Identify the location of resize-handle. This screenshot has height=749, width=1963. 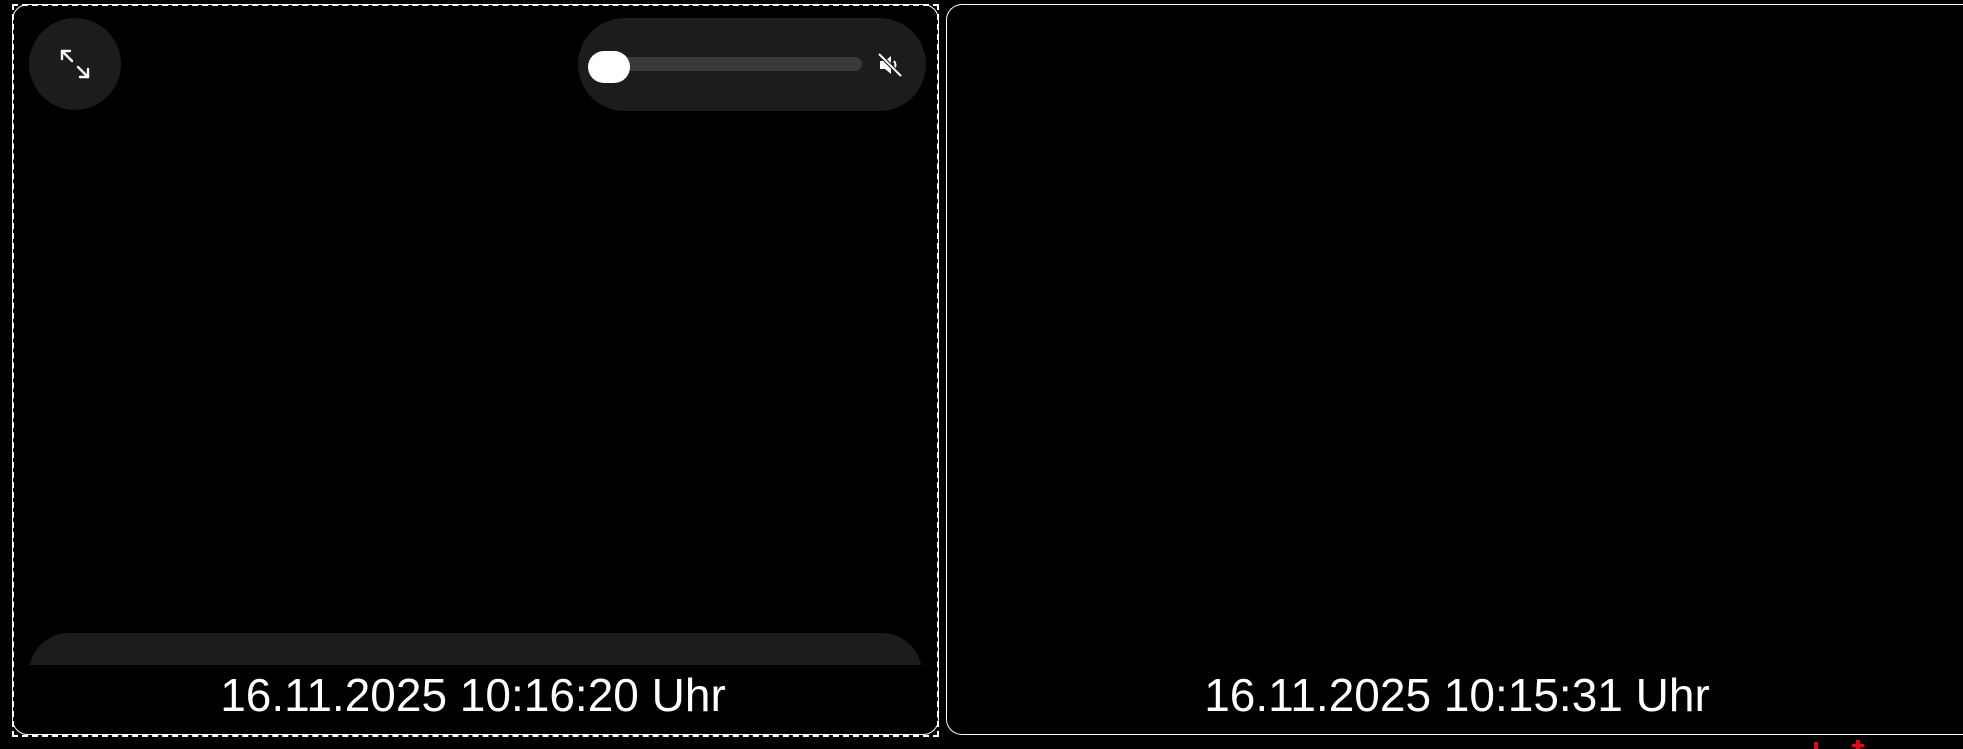
(936, 723).